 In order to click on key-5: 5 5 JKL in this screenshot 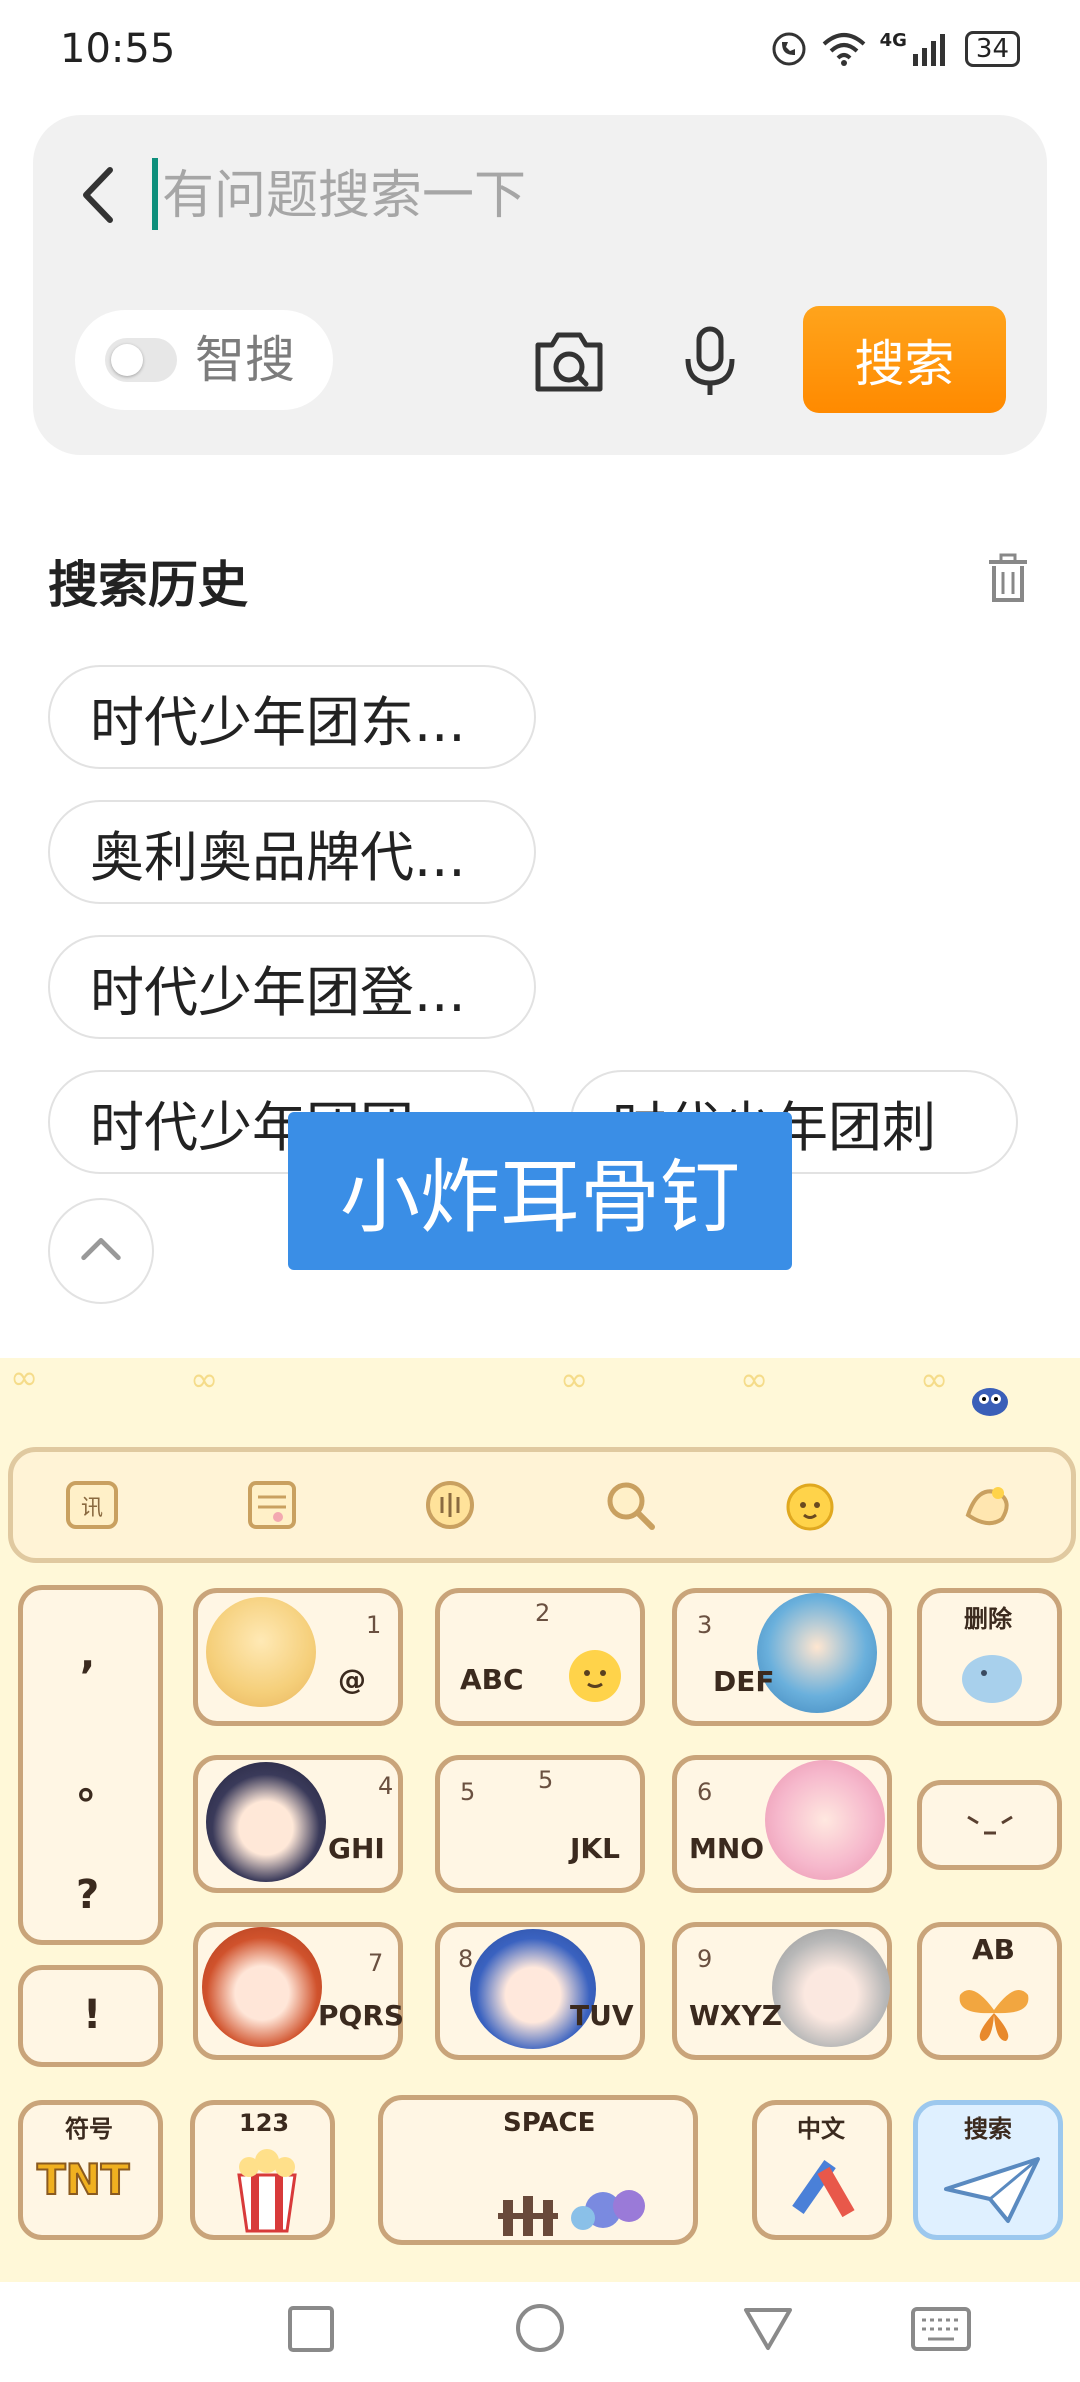, I will do `click(540, 1824)`.